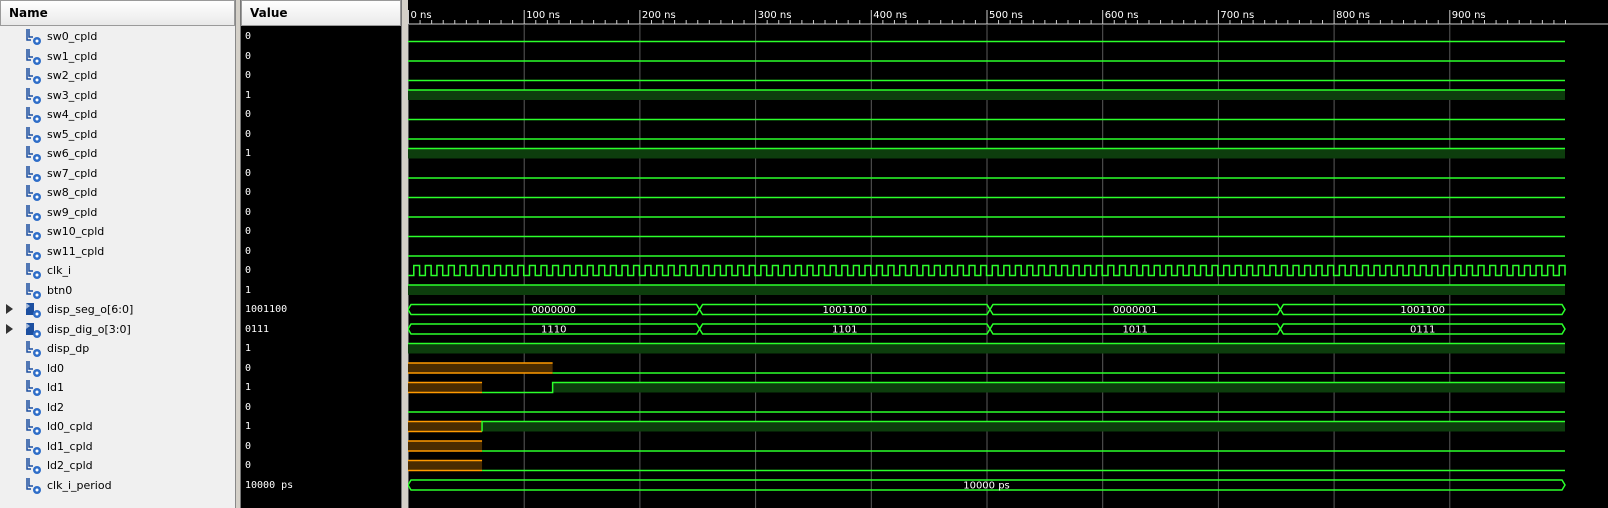  What do you see at coordinates (118, 96) in the screenshot?
I see `signal-row: sw3_cpld` at bounding box center [118, 96].